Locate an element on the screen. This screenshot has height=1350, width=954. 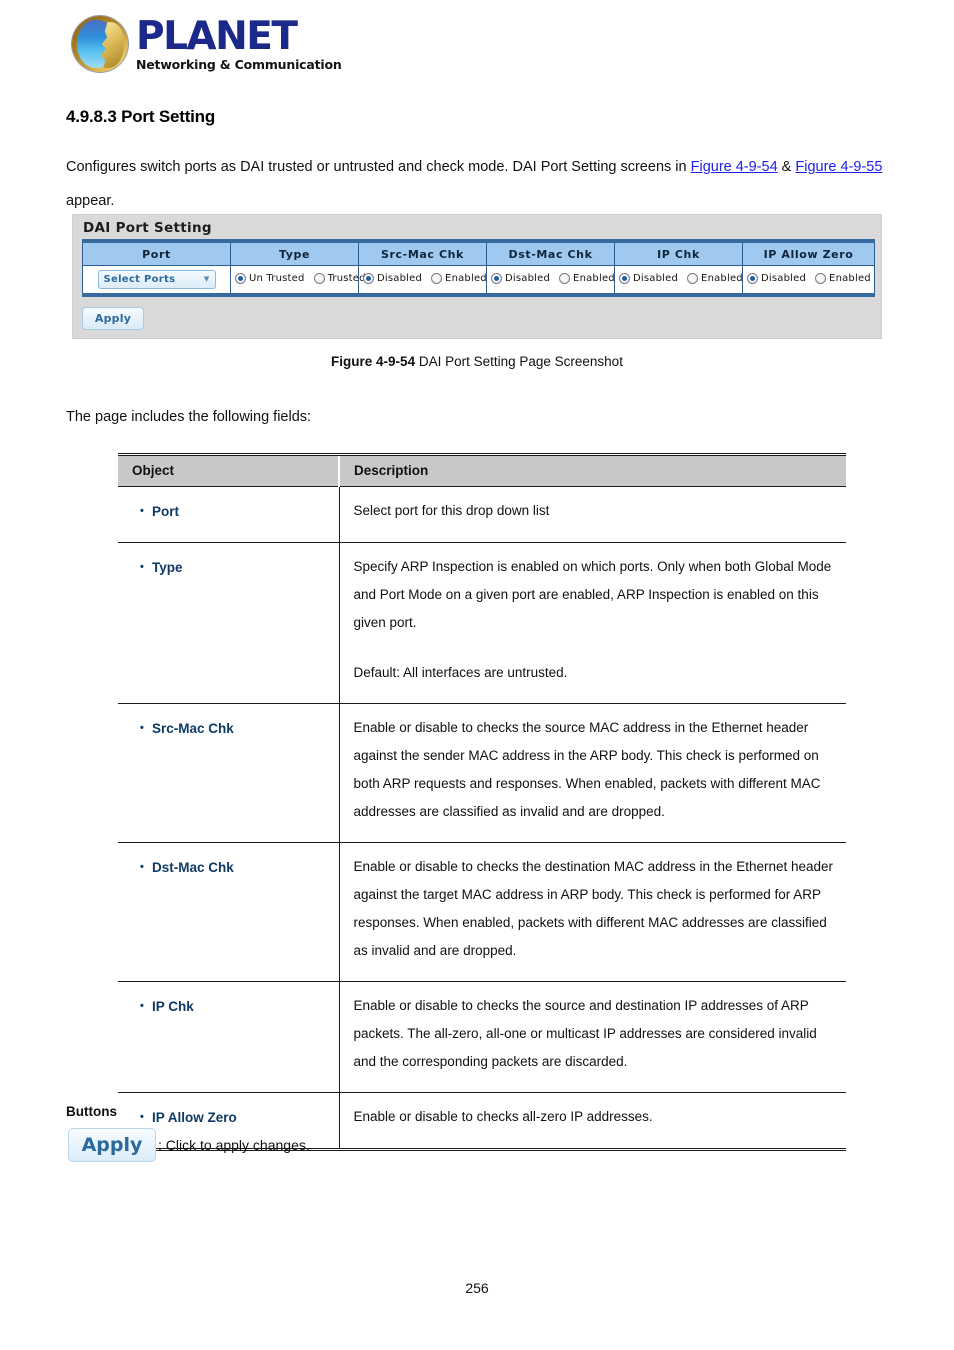
logo-brand-name: PLANET is located at coordinates (217, 36).